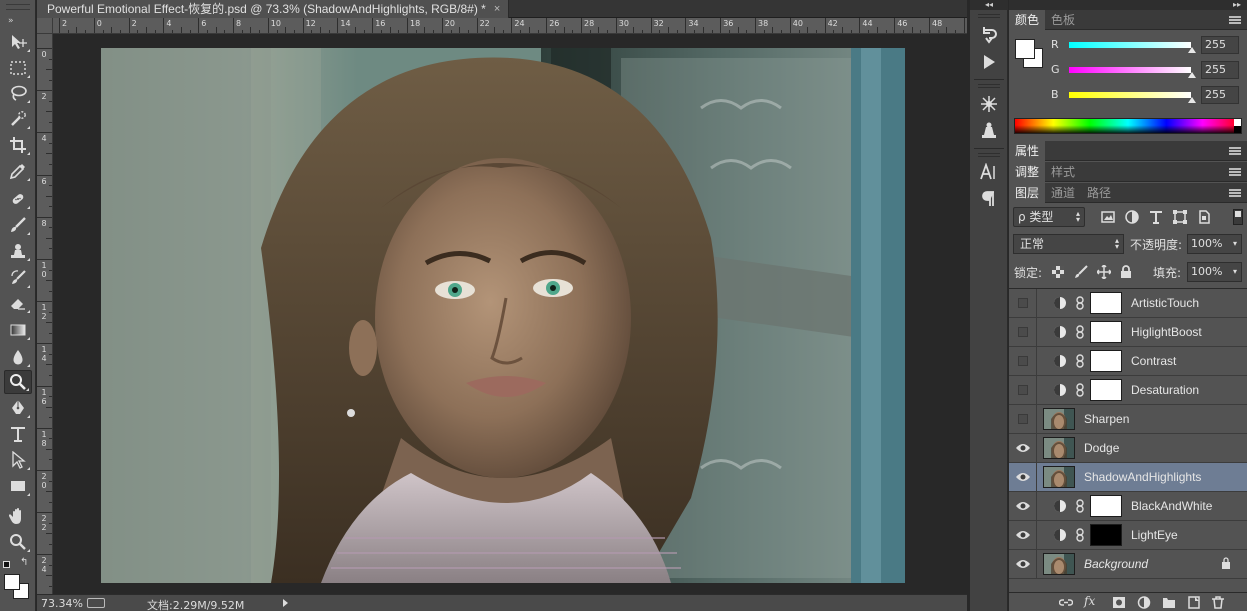 Image resolution: width=1247 pixels, height=611 pixels. What do you see at coordinates (18, 408) in the screenshot?
I see `pen-tool-icon` at bounding box center [18, 408].